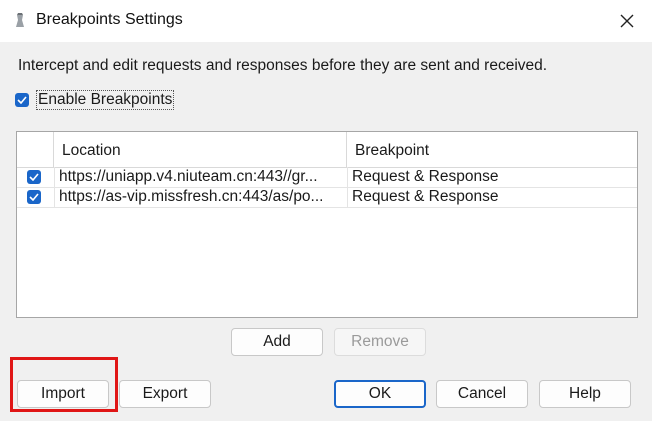 This screenshot has width=652, height=421. I want to click on window-title: Breakpoints Settings, so click(109, 19).